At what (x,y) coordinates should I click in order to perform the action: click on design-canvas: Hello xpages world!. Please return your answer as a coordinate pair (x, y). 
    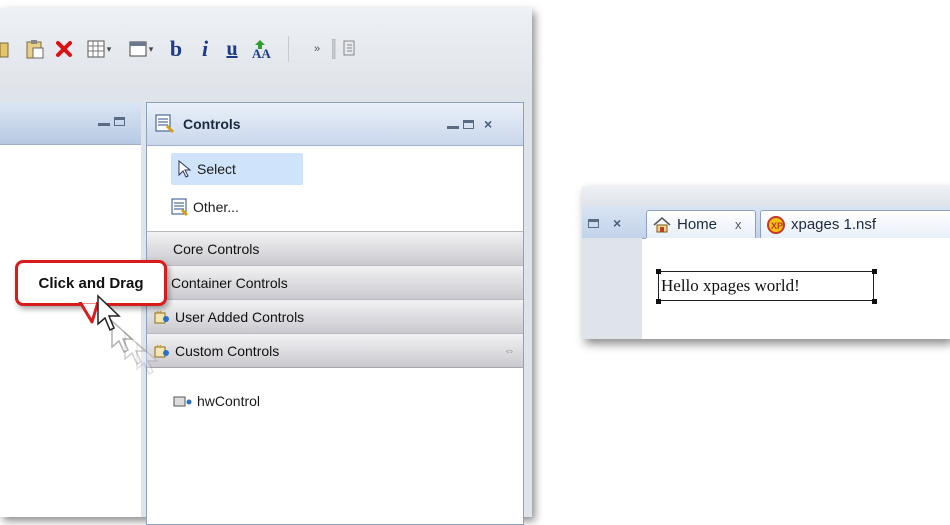
    Looking at the image, I should click on (798, 288).